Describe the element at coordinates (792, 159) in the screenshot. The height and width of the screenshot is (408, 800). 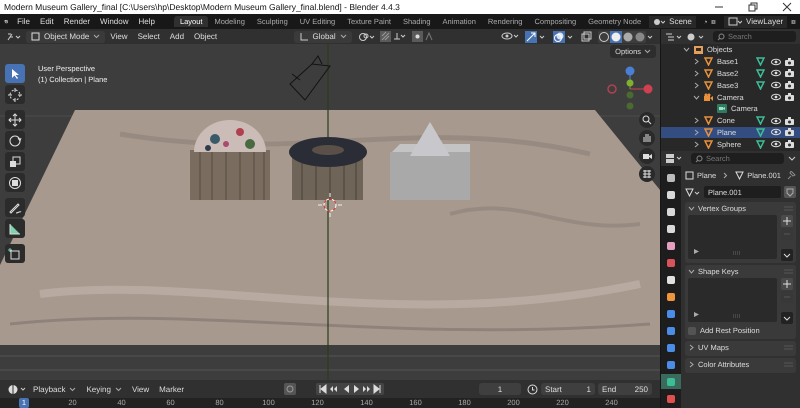
I see `dropdown-icon` at that location.